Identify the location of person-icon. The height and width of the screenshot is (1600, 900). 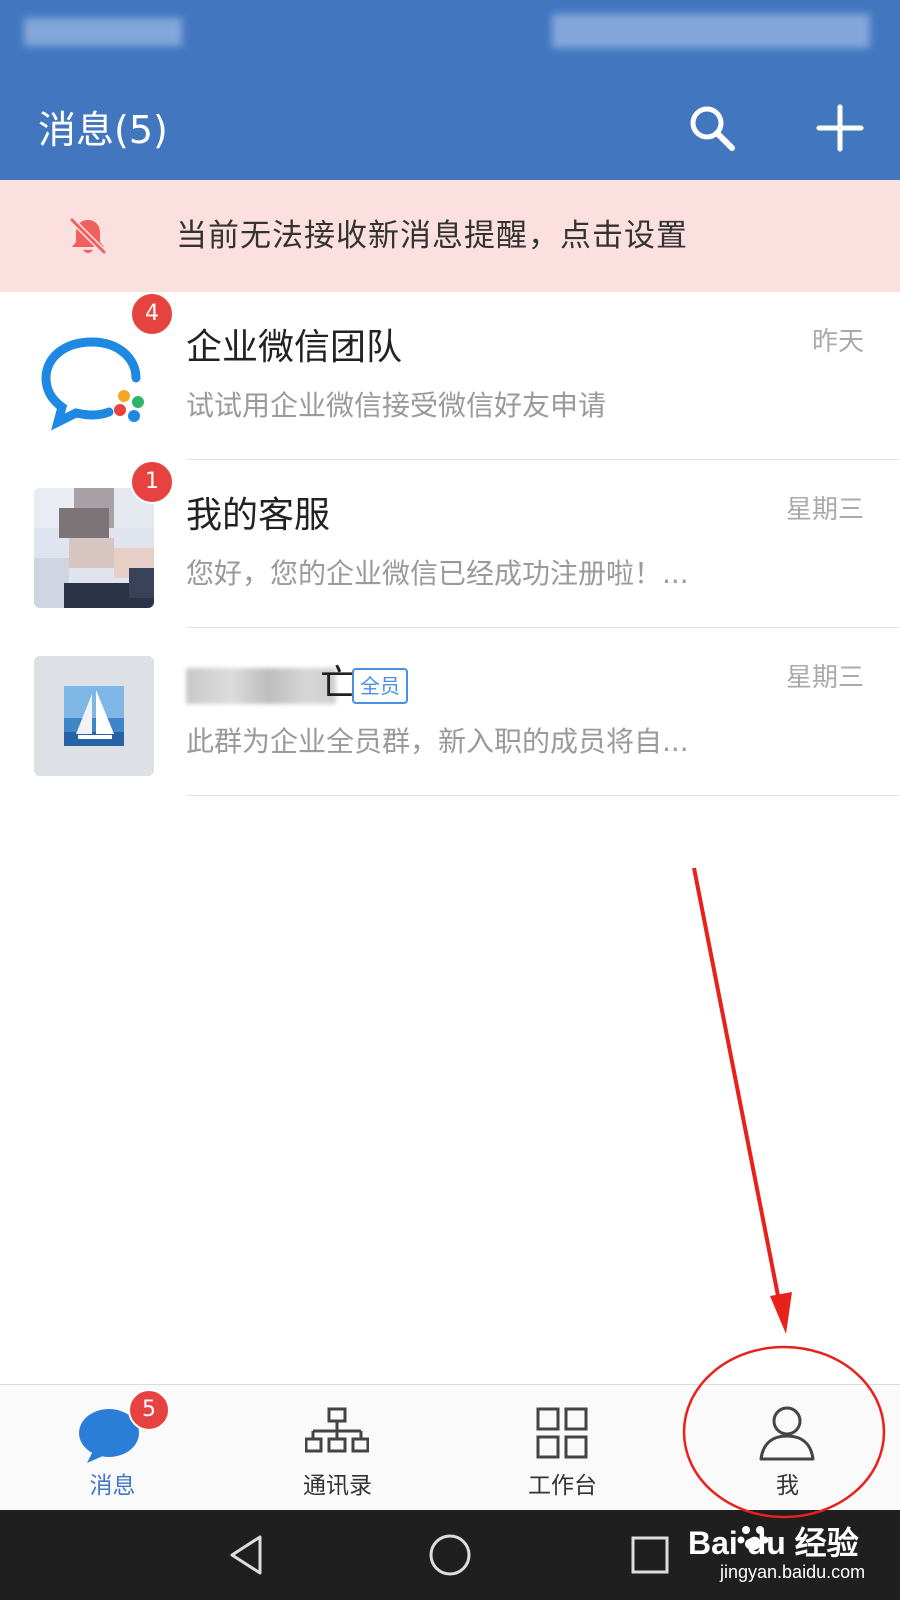
(787, 1433).